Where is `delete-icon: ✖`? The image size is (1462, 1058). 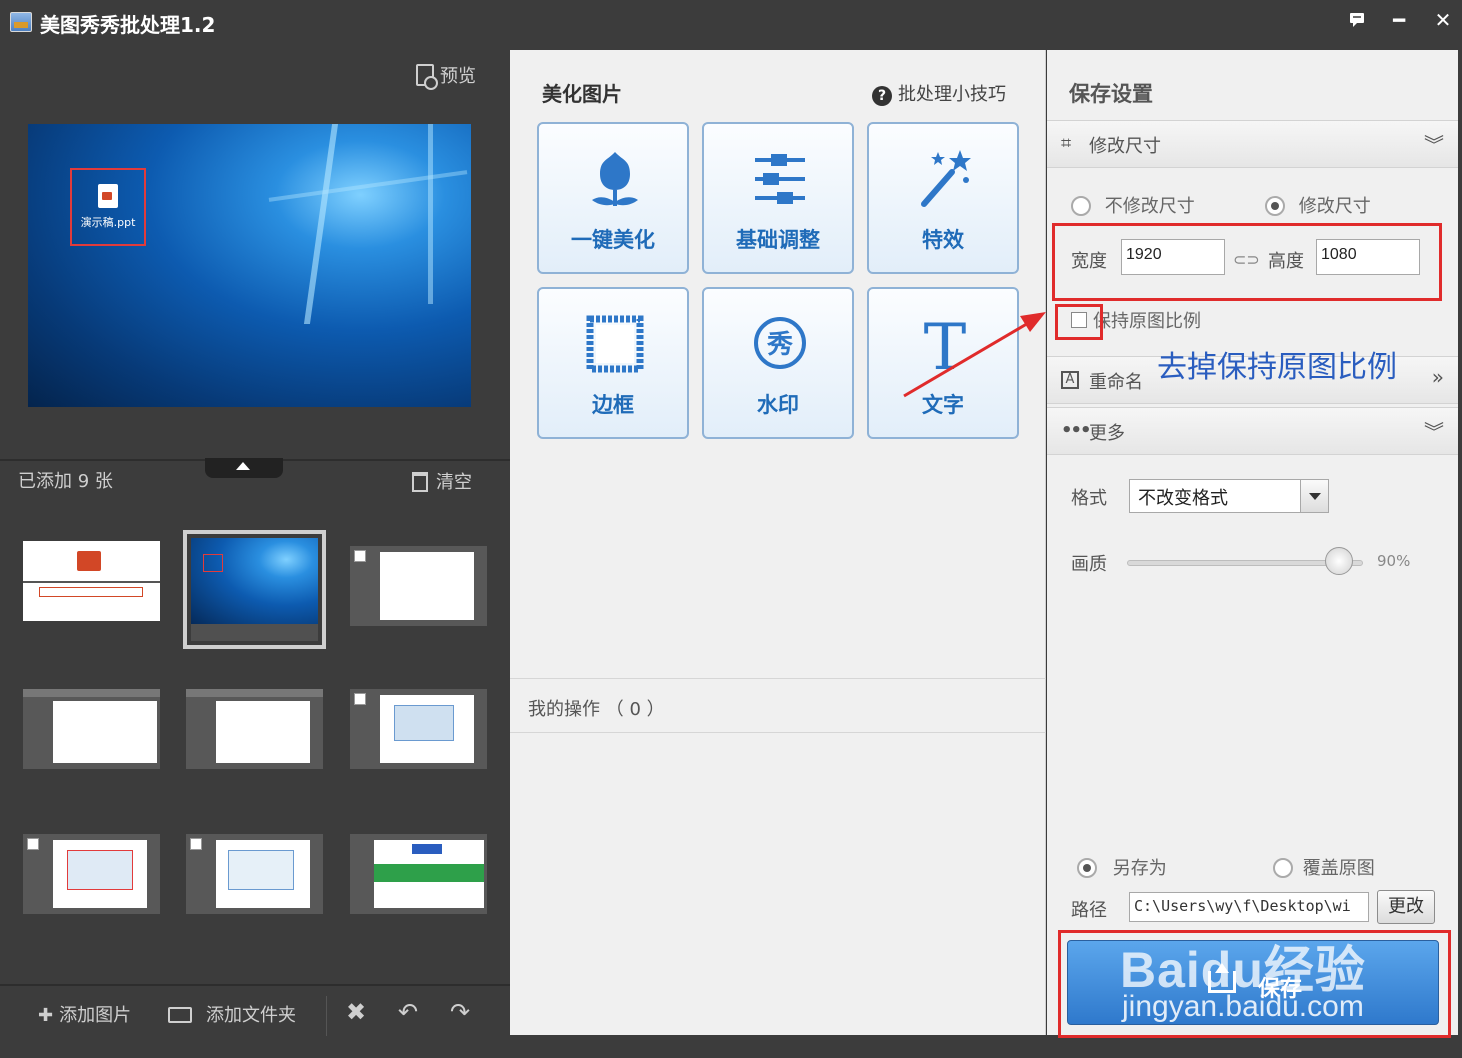
delete-icon: ✖ is located at coordinates (356, 1012).